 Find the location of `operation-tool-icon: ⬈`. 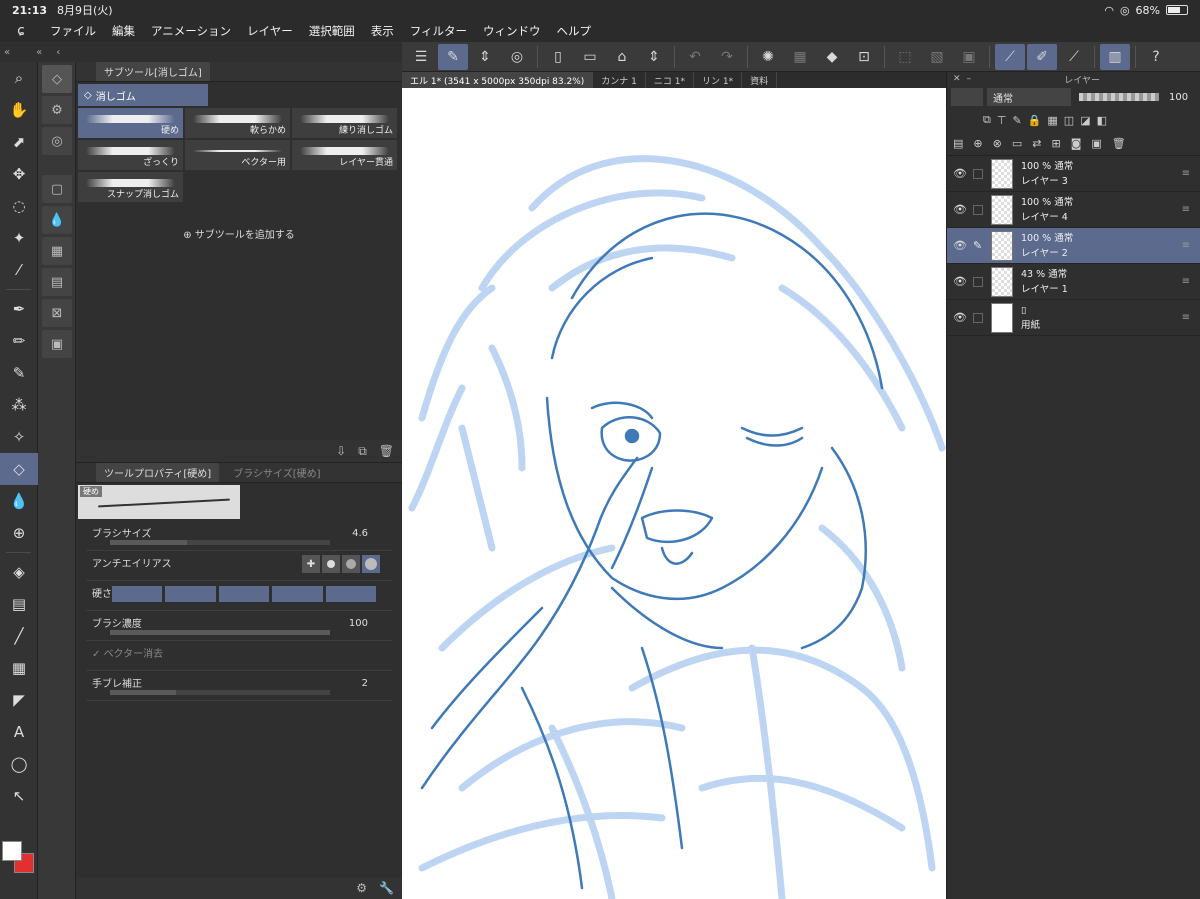

operation-tool-icon: ⬈ is located at coordinates (19, 142).